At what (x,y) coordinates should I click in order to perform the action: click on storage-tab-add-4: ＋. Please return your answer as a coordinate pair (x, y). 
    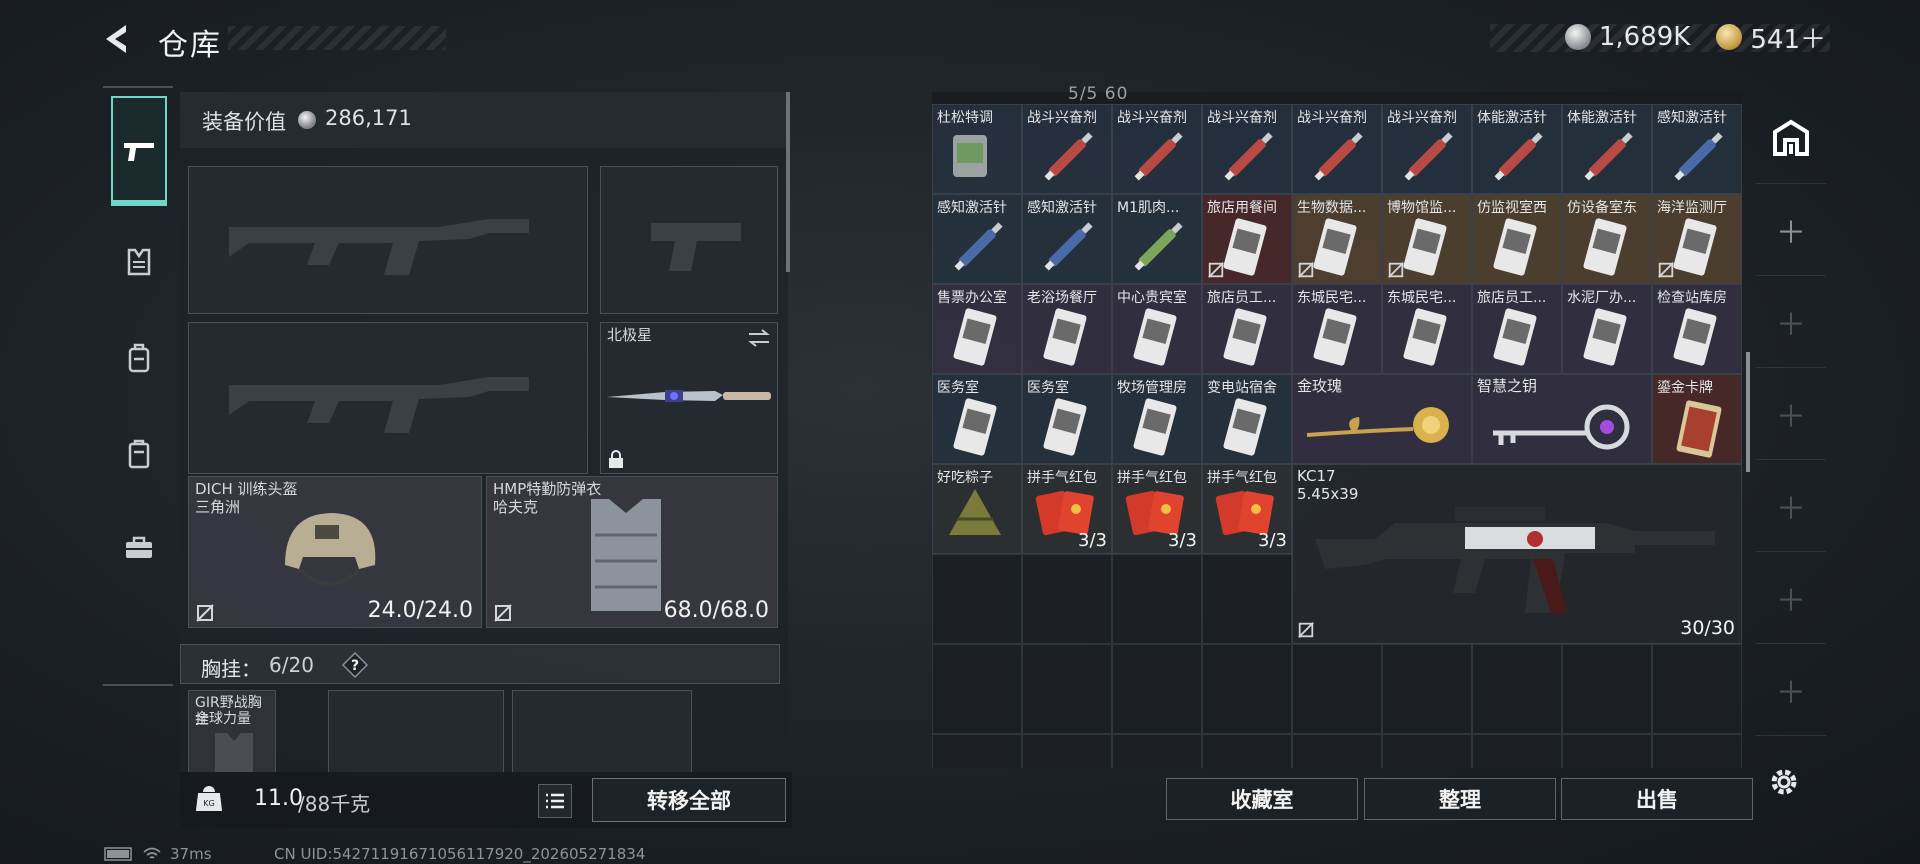
    Looking at the image, I should click on (1791, 506).